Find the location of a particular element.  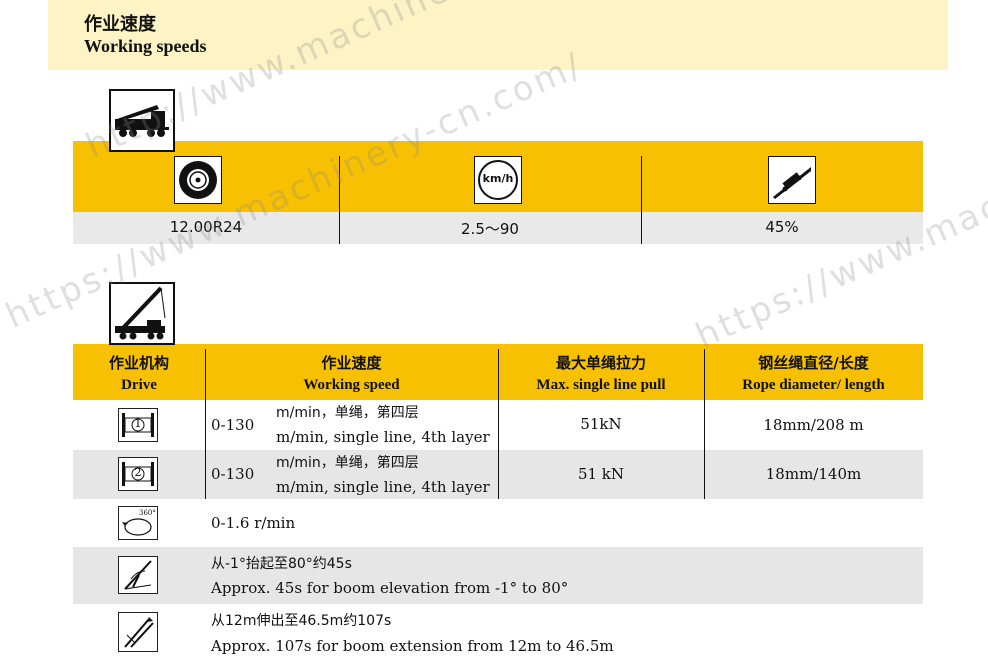

winch-2-icon: 2 is located at coordinates (138, 474).